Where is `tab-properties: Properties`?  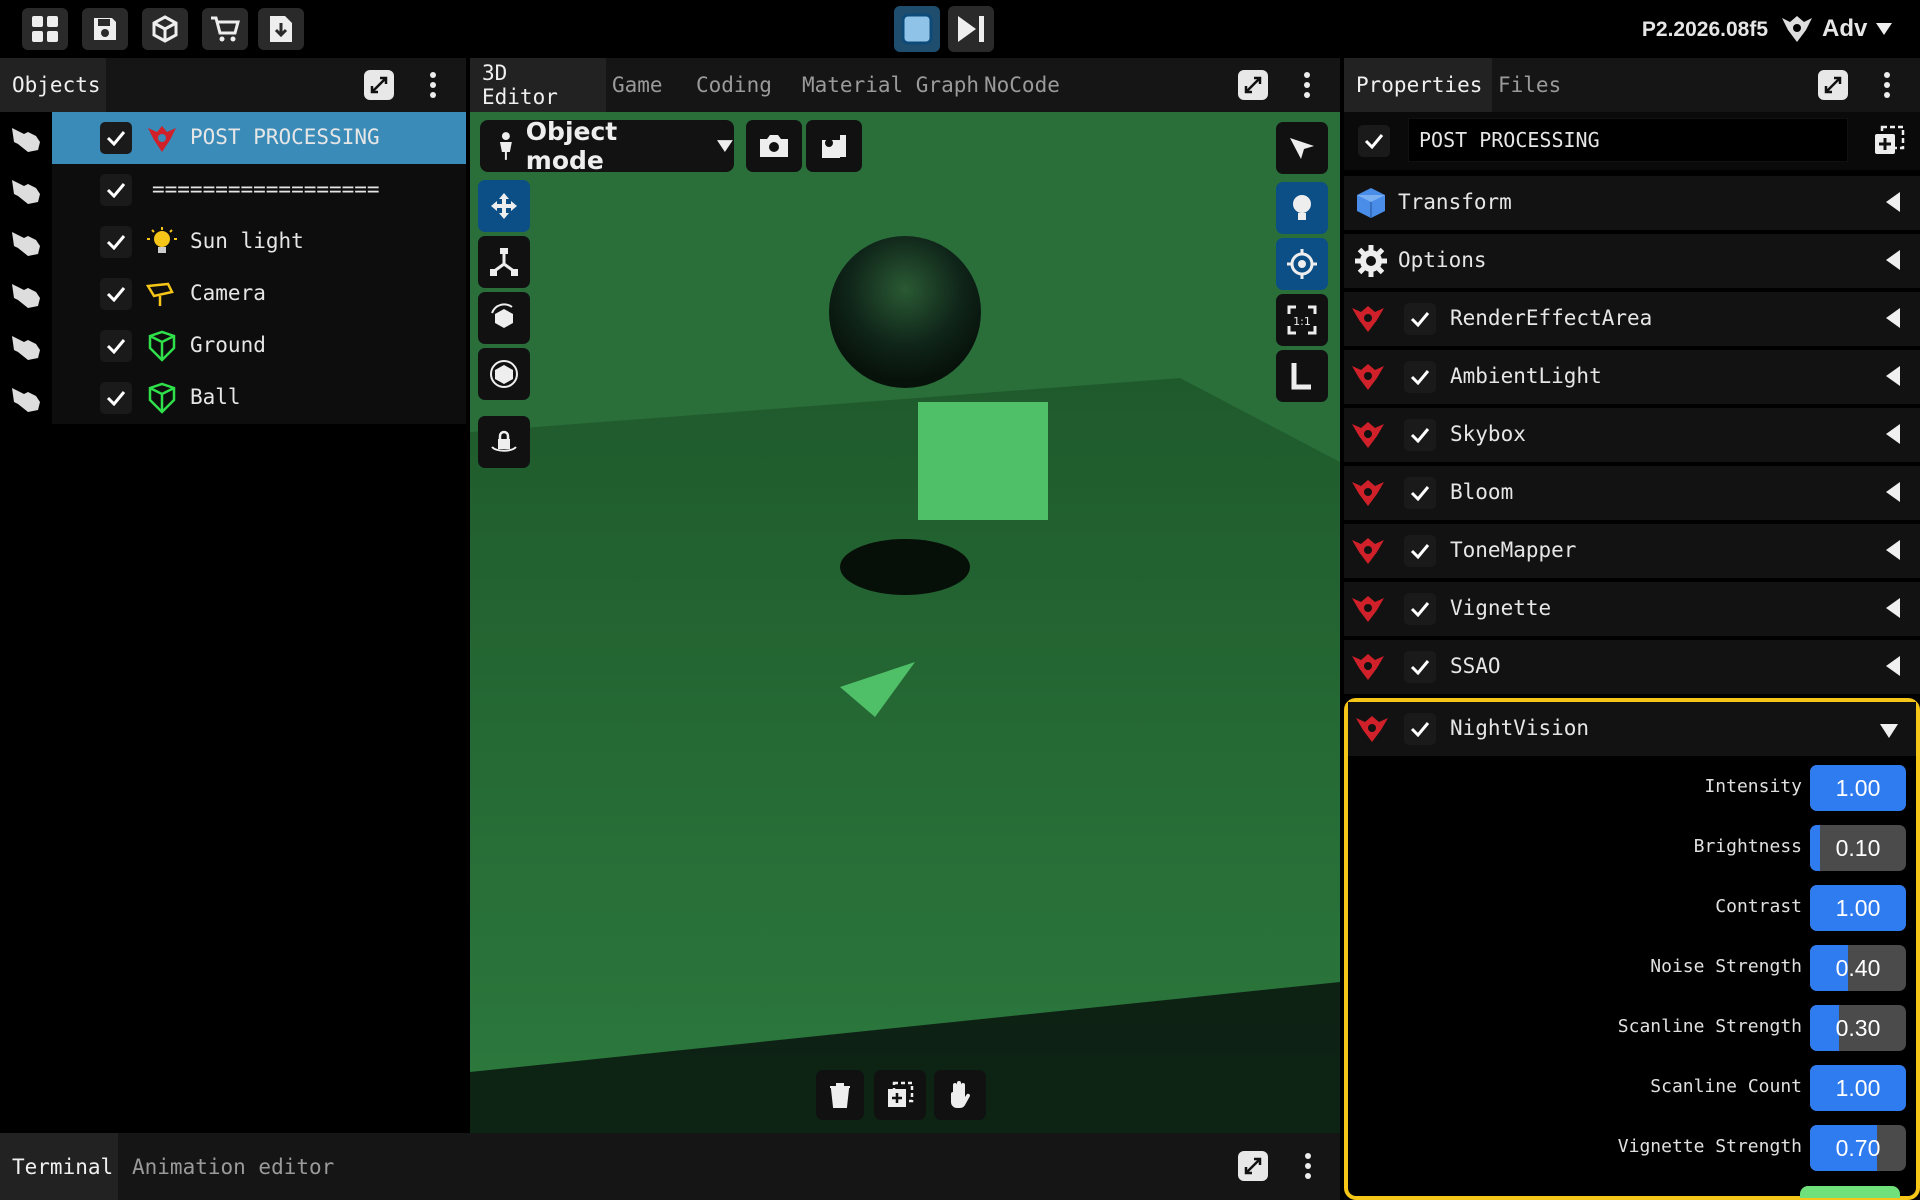 tab-properties: Properties is located at coordinates (1418, 85).